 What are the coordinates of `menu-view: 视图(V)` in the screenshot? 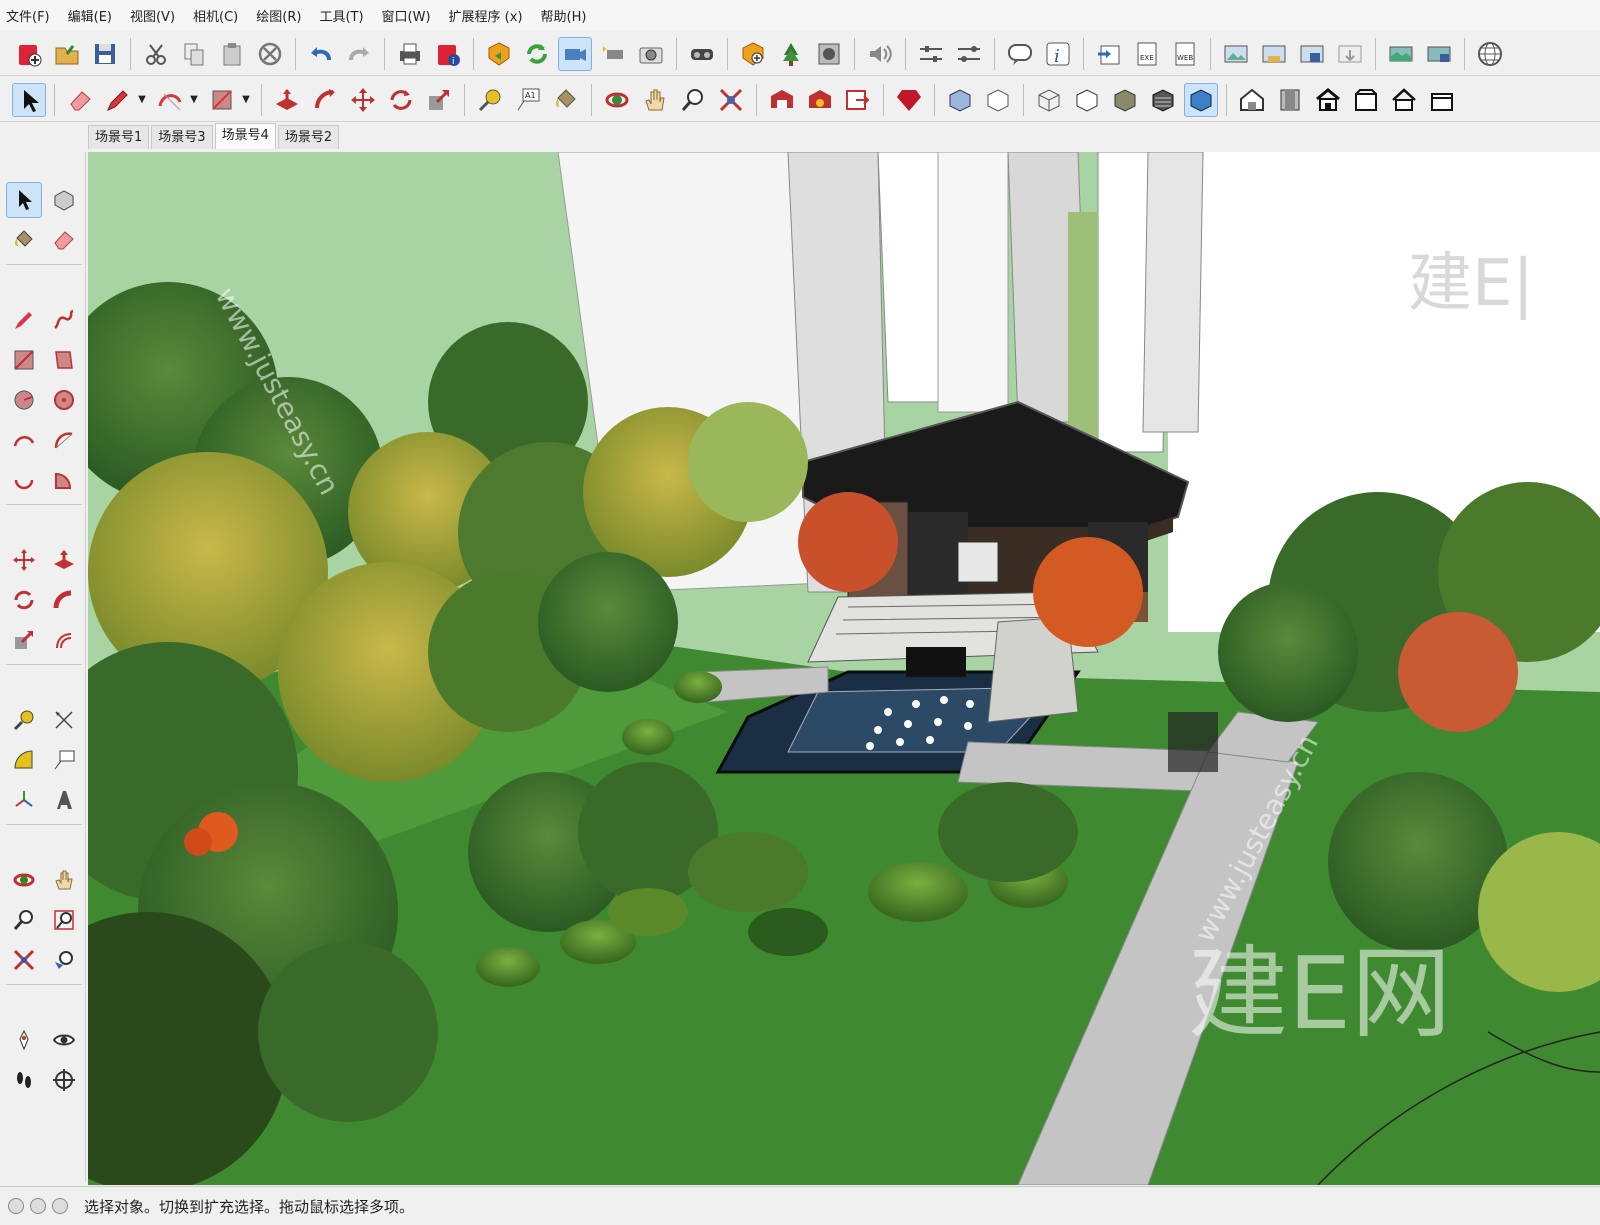 It's located at (152, 15).